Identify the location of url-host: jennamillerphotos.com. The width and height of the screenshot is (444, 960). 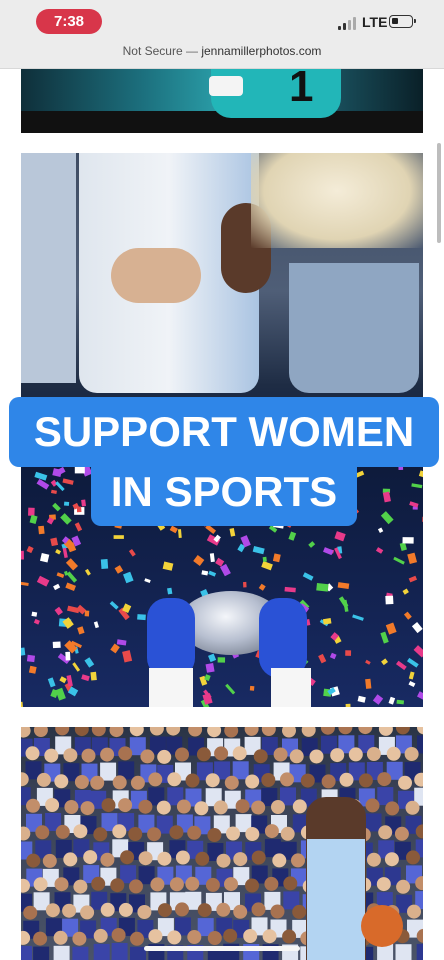
(261, 51).